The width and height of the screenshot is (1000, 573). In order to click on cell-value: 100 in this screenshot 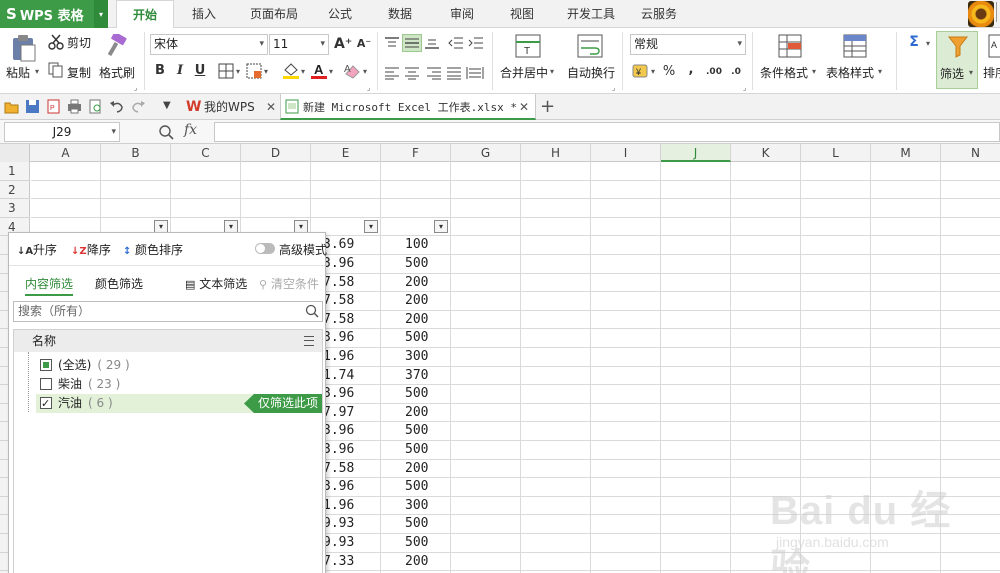, I will do `click(416, 245)`.